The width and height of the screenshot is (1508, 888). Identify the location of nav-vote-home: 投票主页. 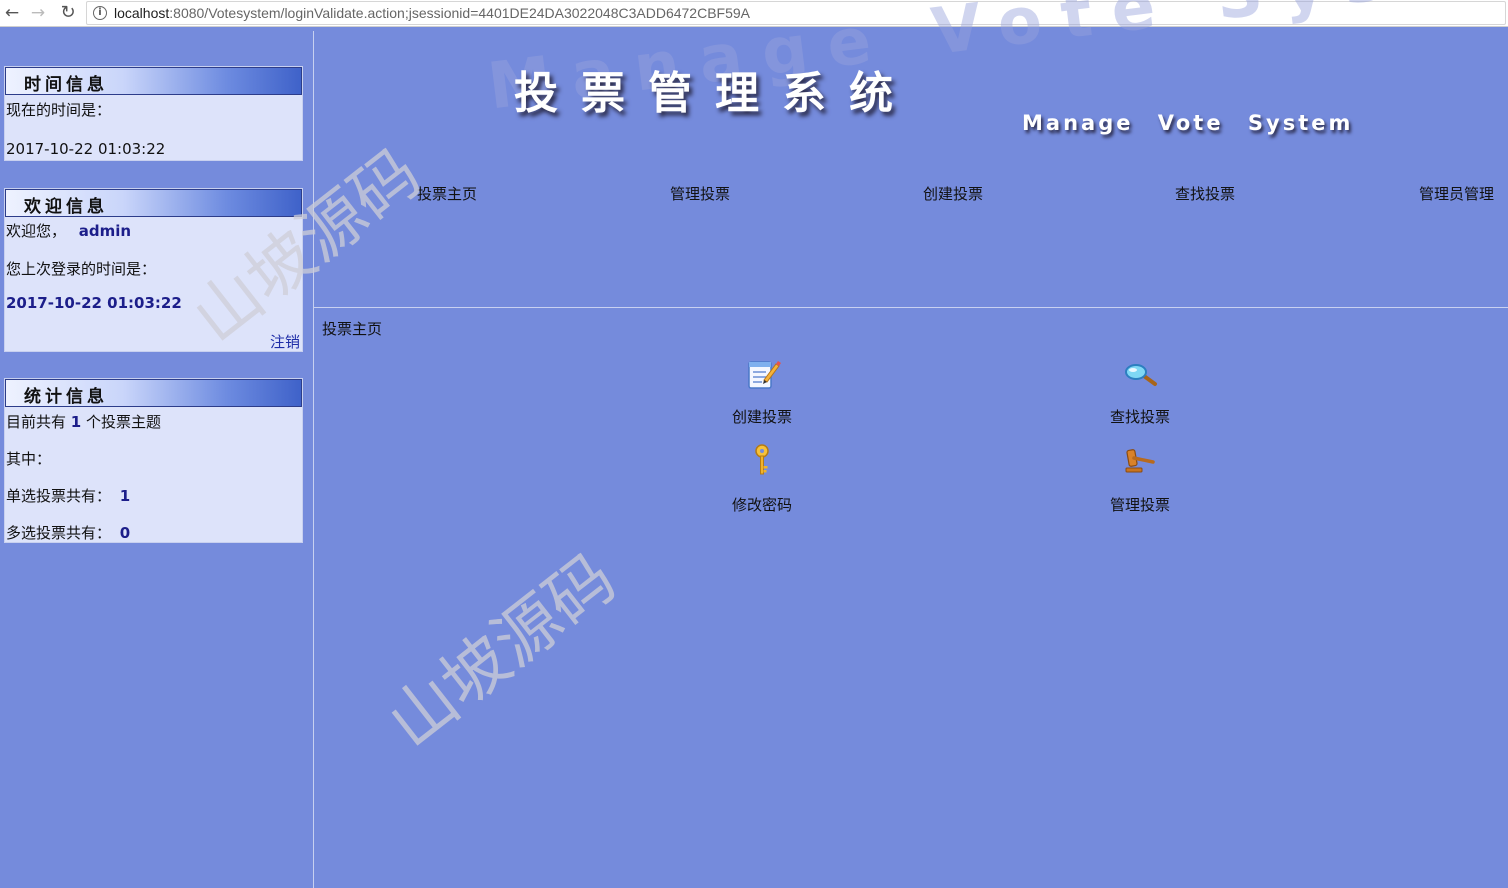
(447, 193).